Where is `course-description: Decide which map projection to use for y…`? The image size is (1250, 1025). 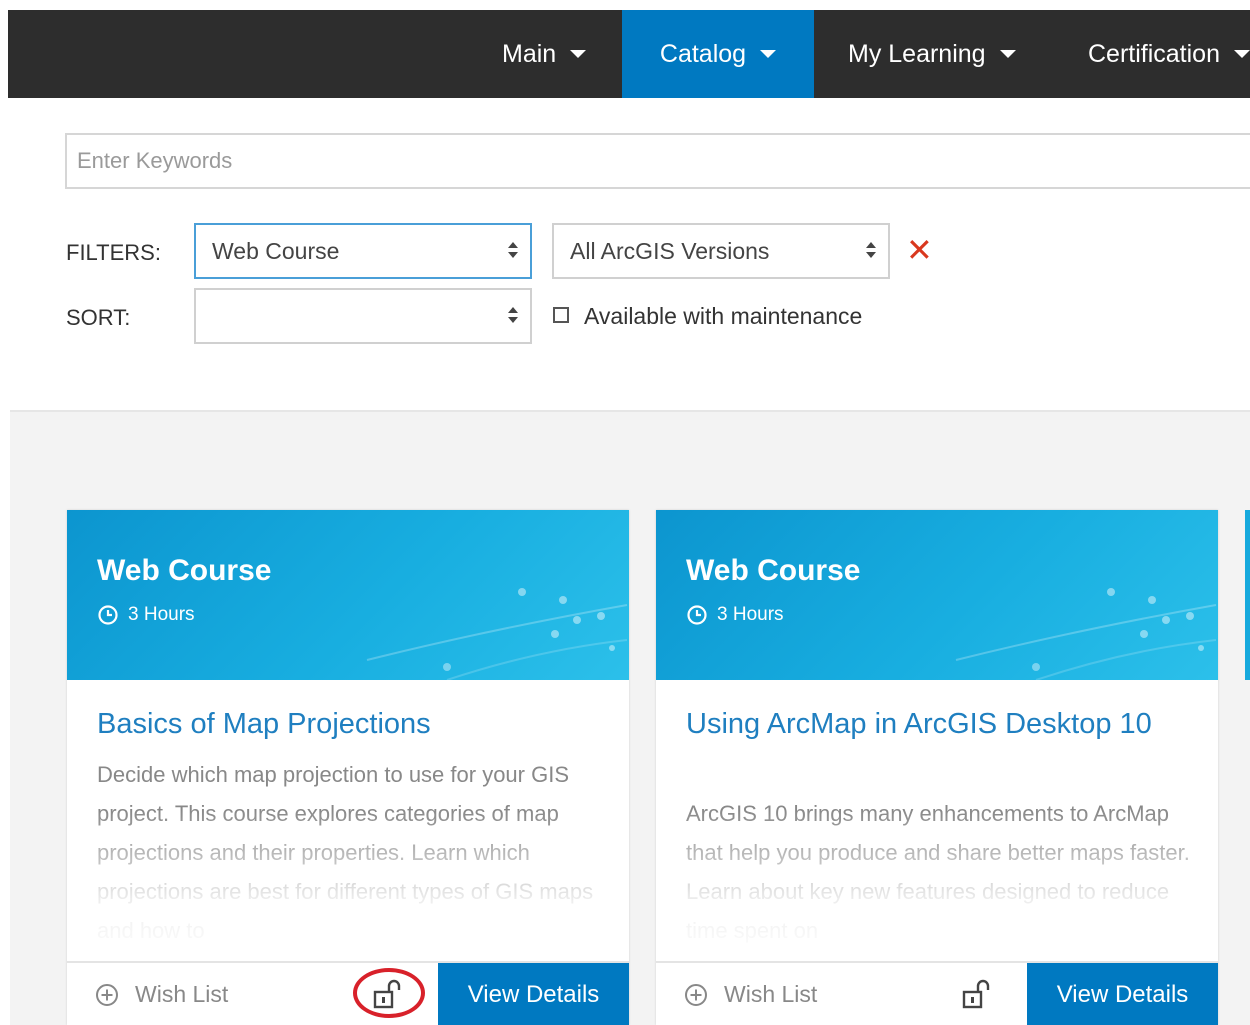
course-description: Decide which map projection to use for y… is located at coordinates (345, 852).